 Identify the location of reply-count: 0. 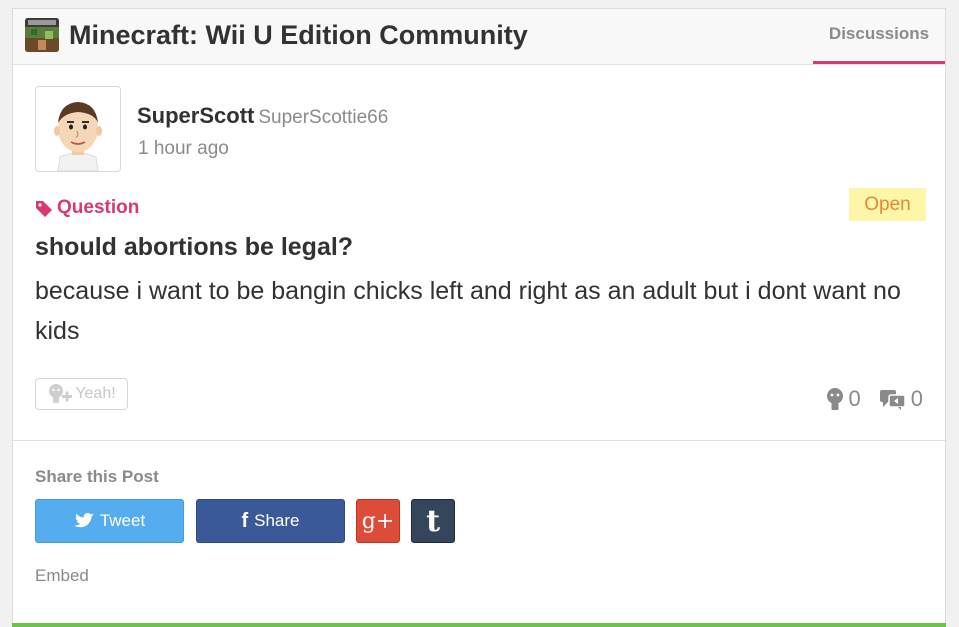
(901, 399).